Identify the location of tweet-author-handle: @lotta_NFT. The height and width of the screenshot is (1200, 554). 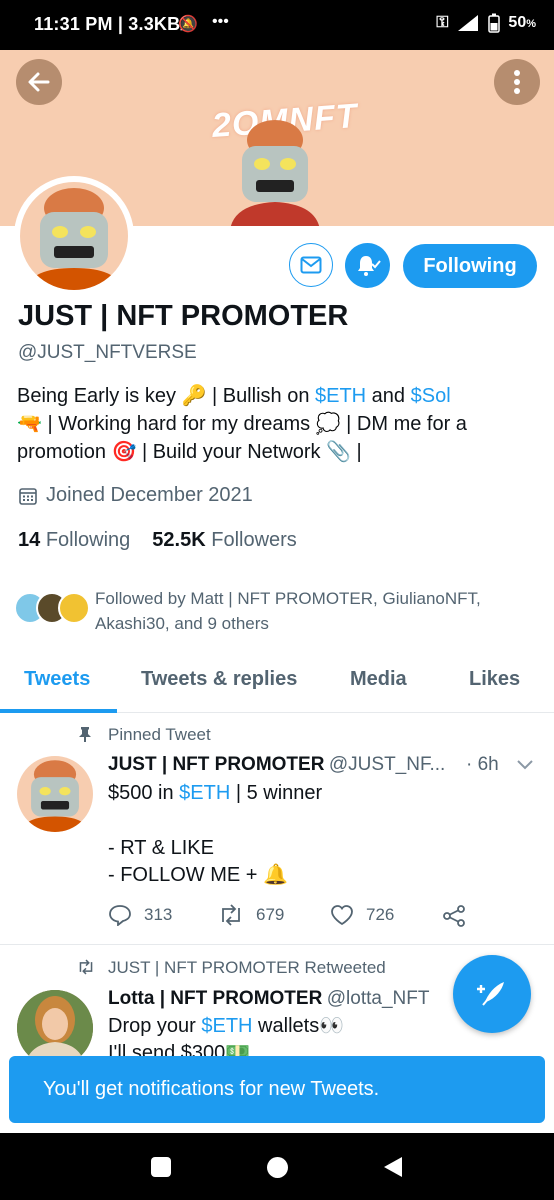
(378, 998).